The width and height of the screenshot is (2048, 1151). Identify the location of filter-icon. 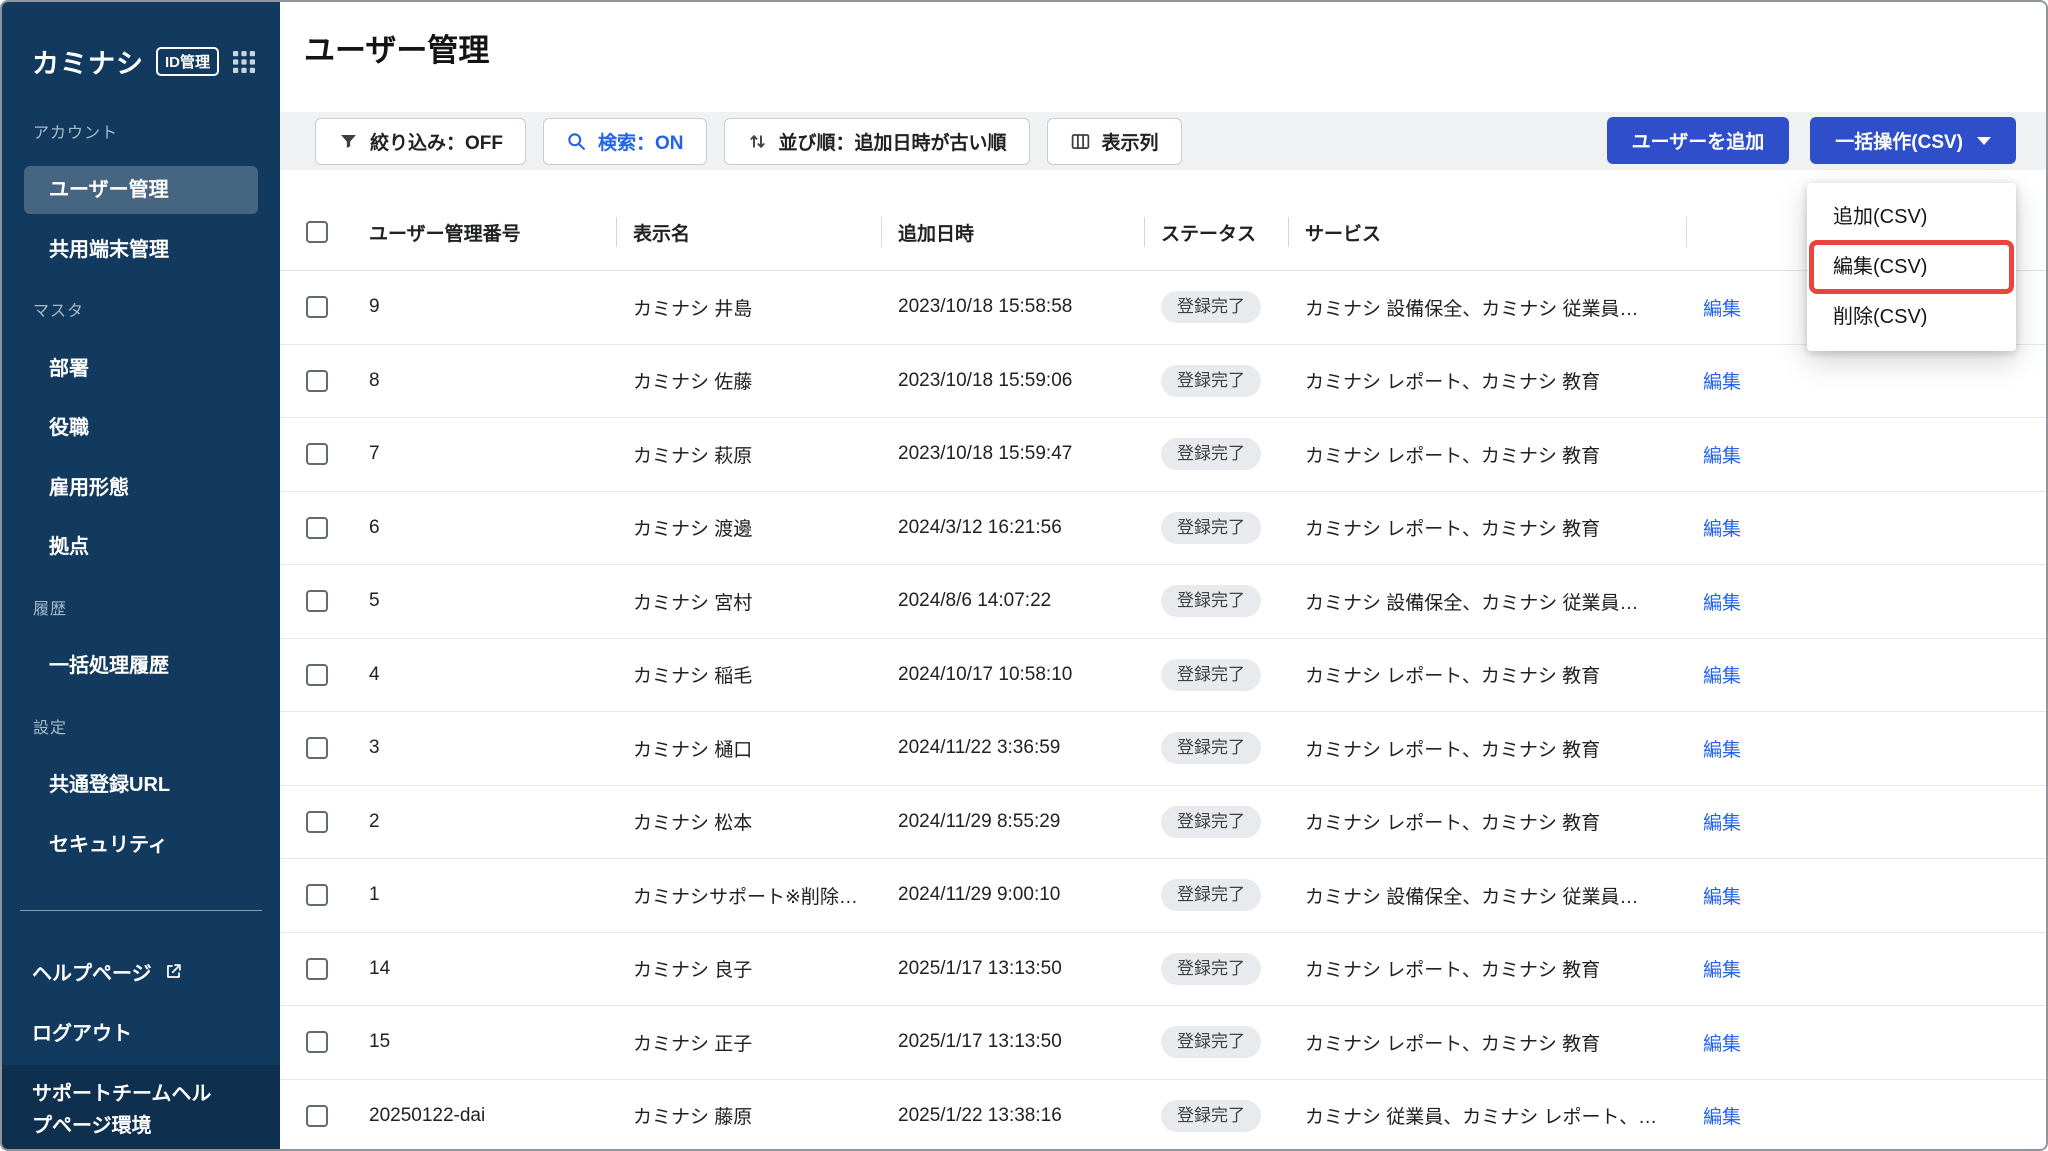
(348, 141).